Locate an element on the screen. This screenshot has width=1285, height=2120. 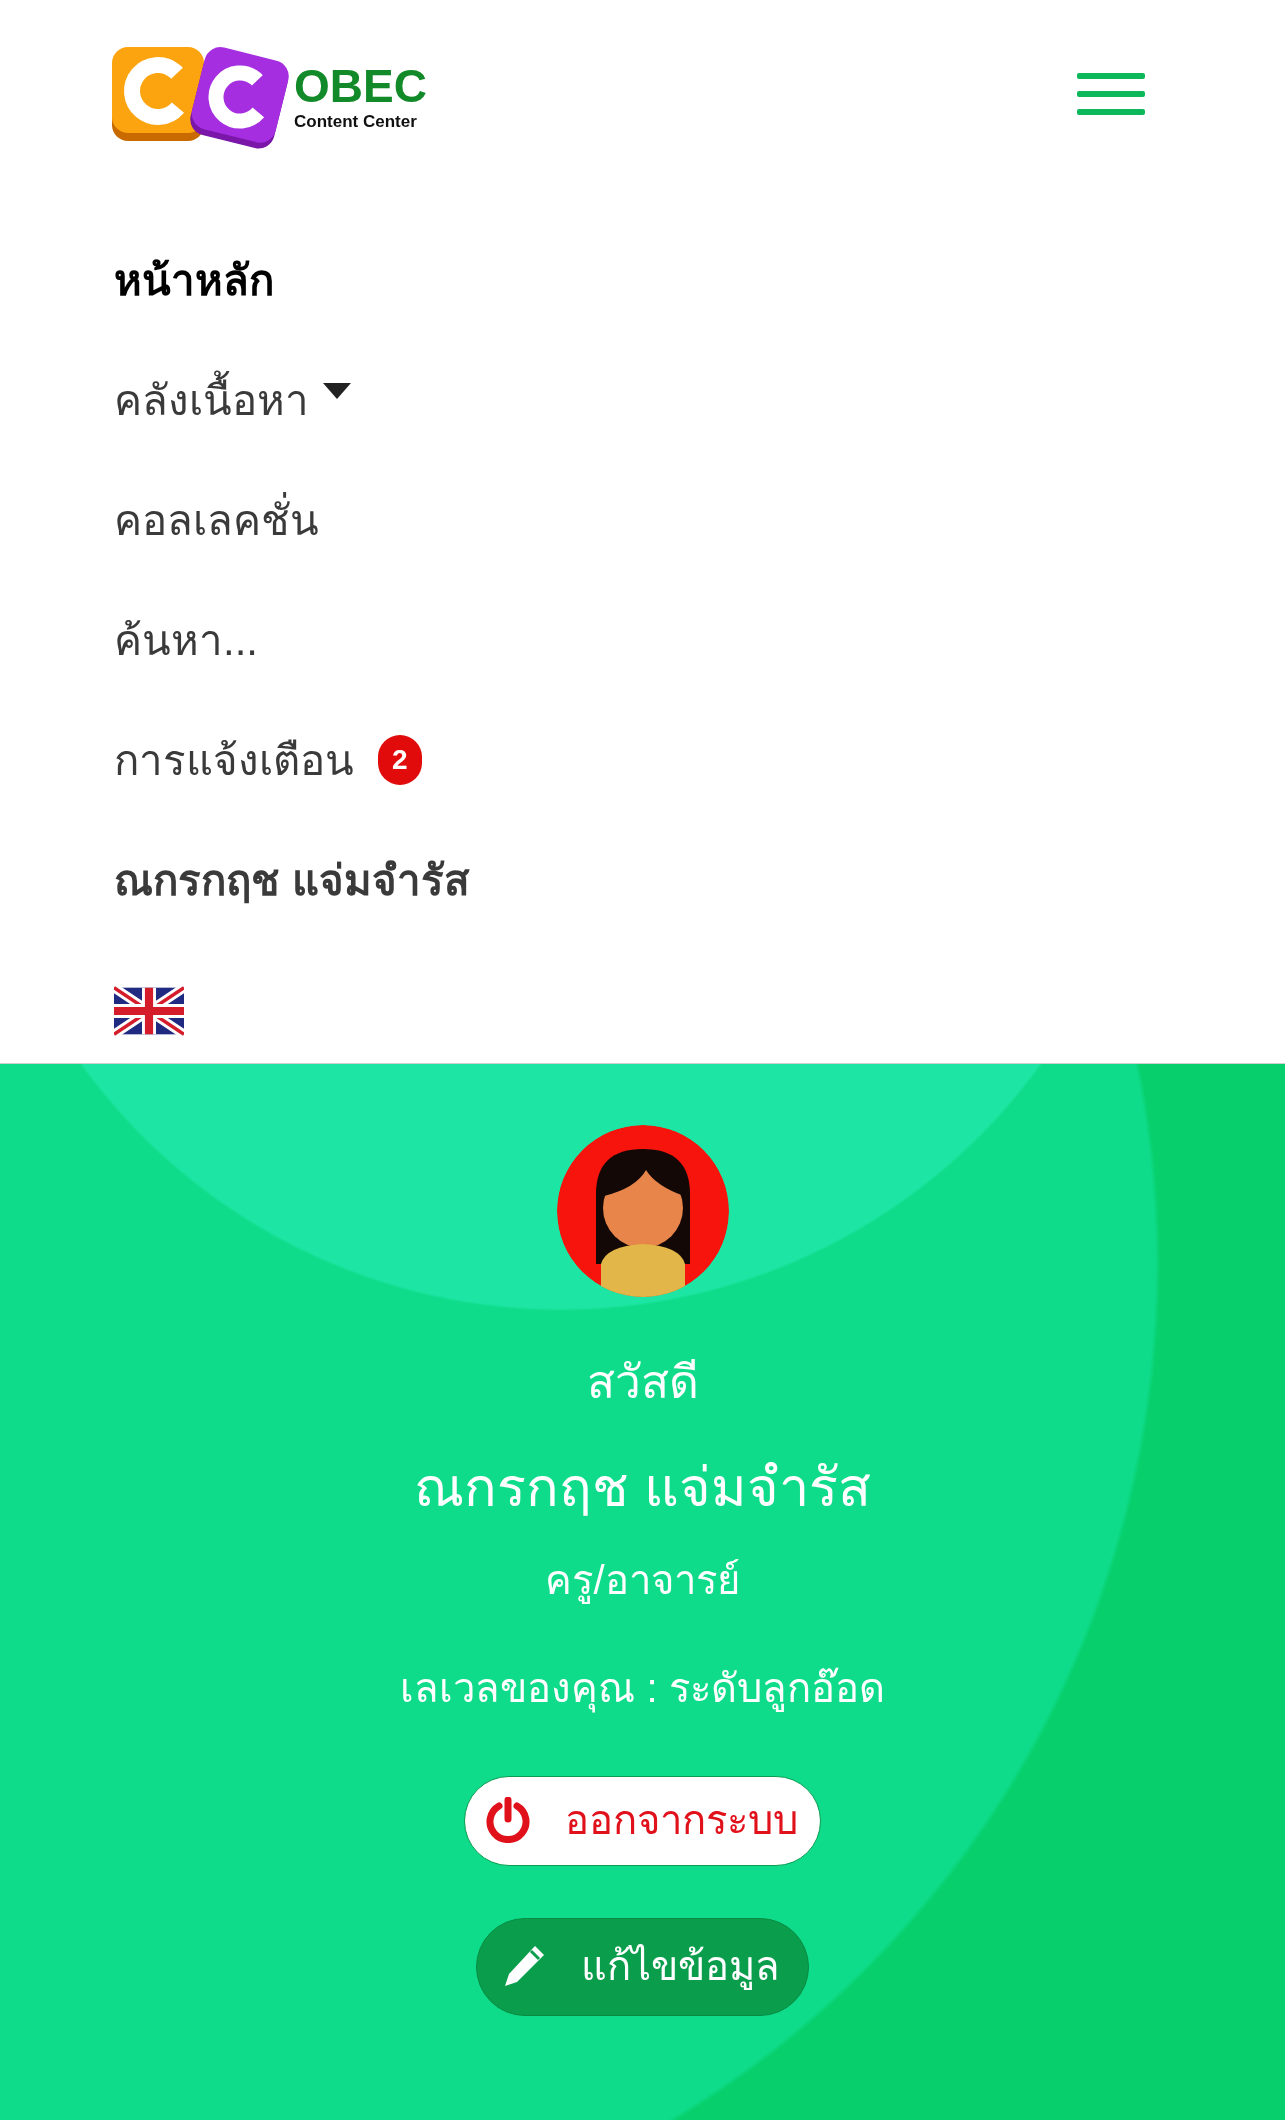
caret-icon is located at coordinates (337, 391).